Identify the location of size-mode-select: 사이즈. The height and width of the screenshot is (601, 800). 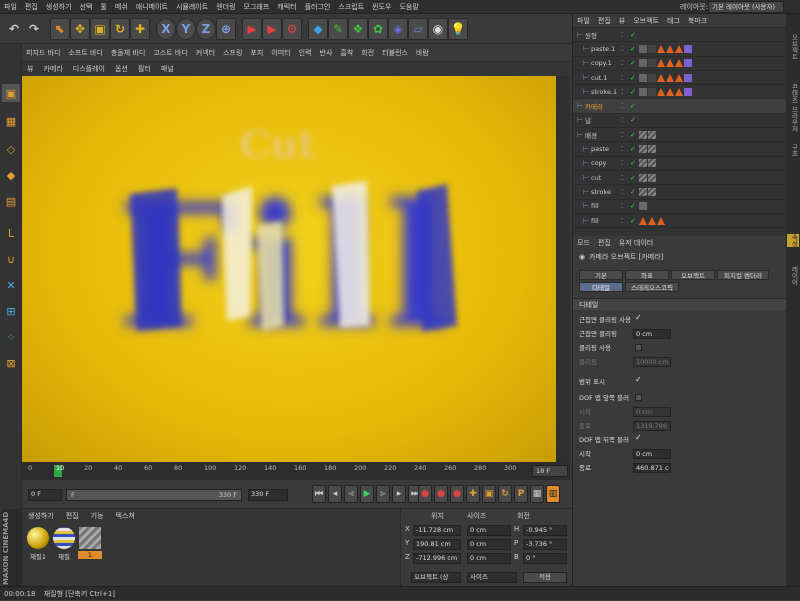
(492, 577).